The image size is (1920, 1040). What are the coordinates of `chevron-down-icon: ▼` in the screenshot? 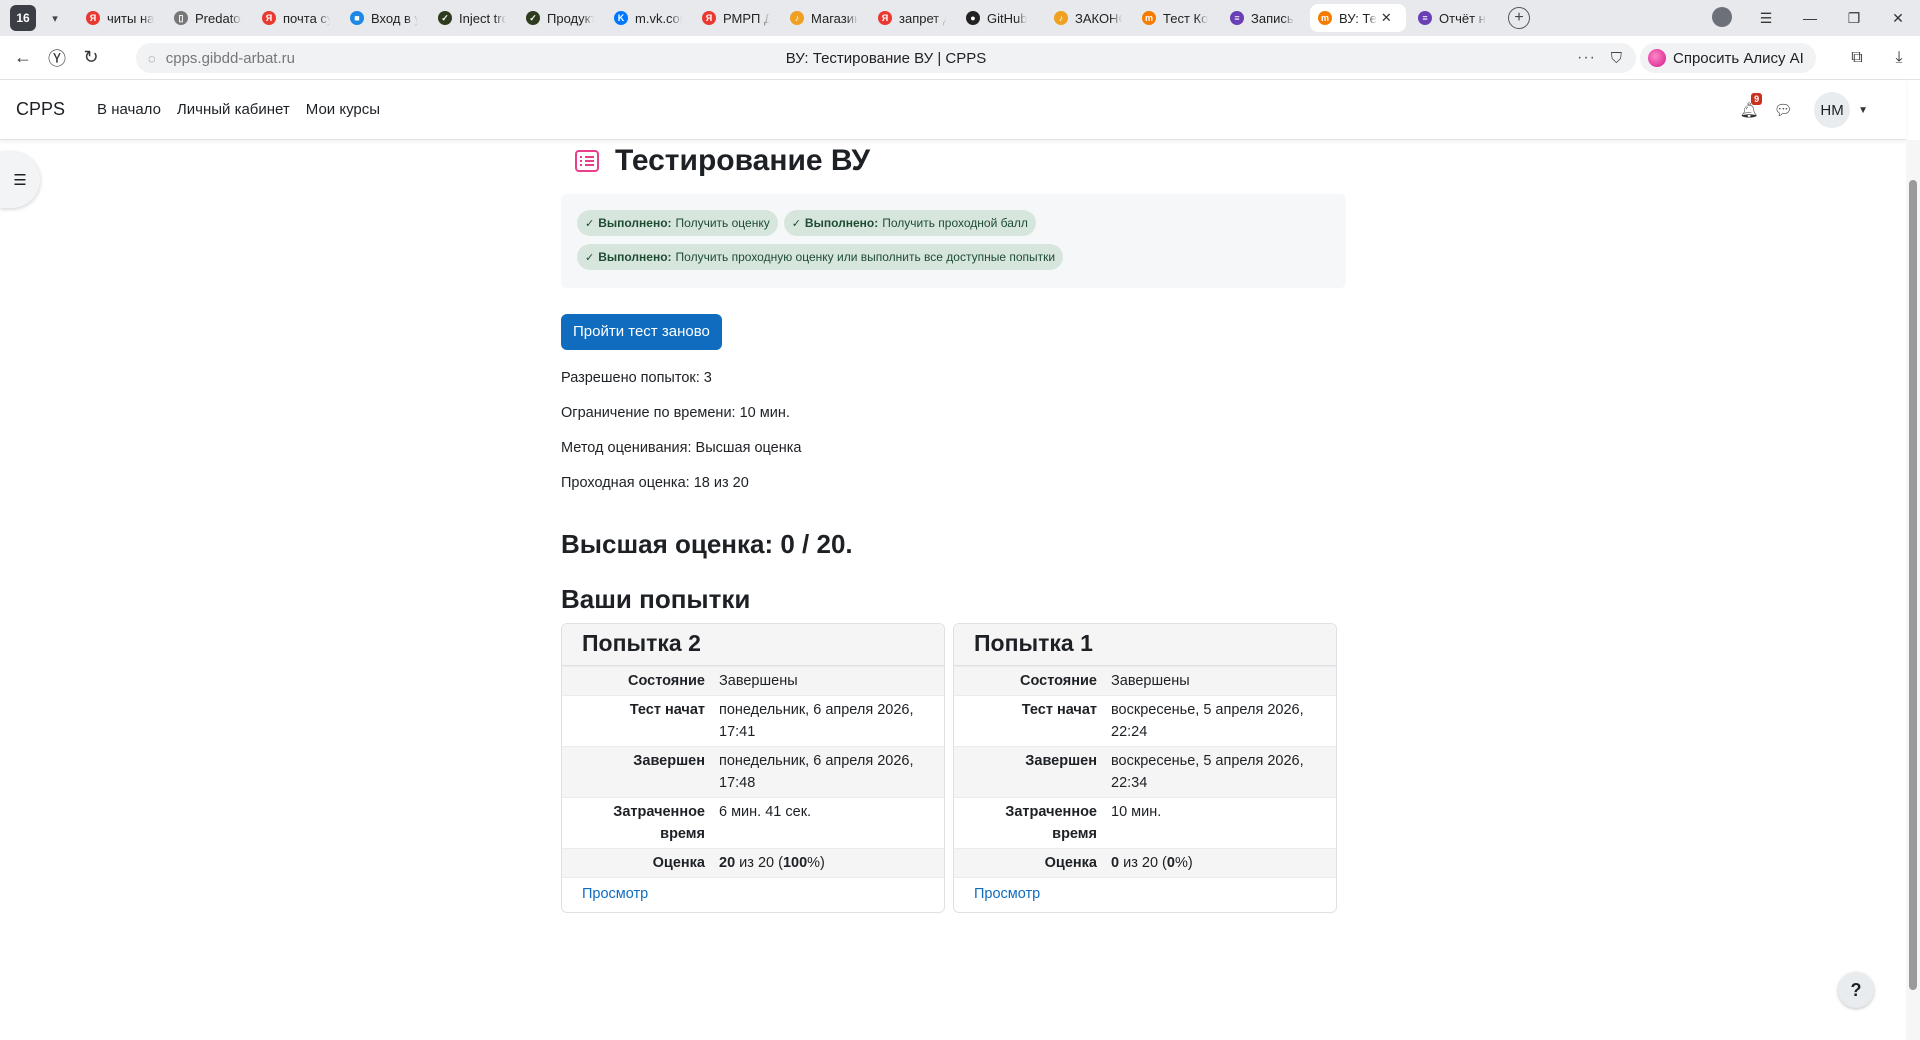 It's located at (1863, 110).